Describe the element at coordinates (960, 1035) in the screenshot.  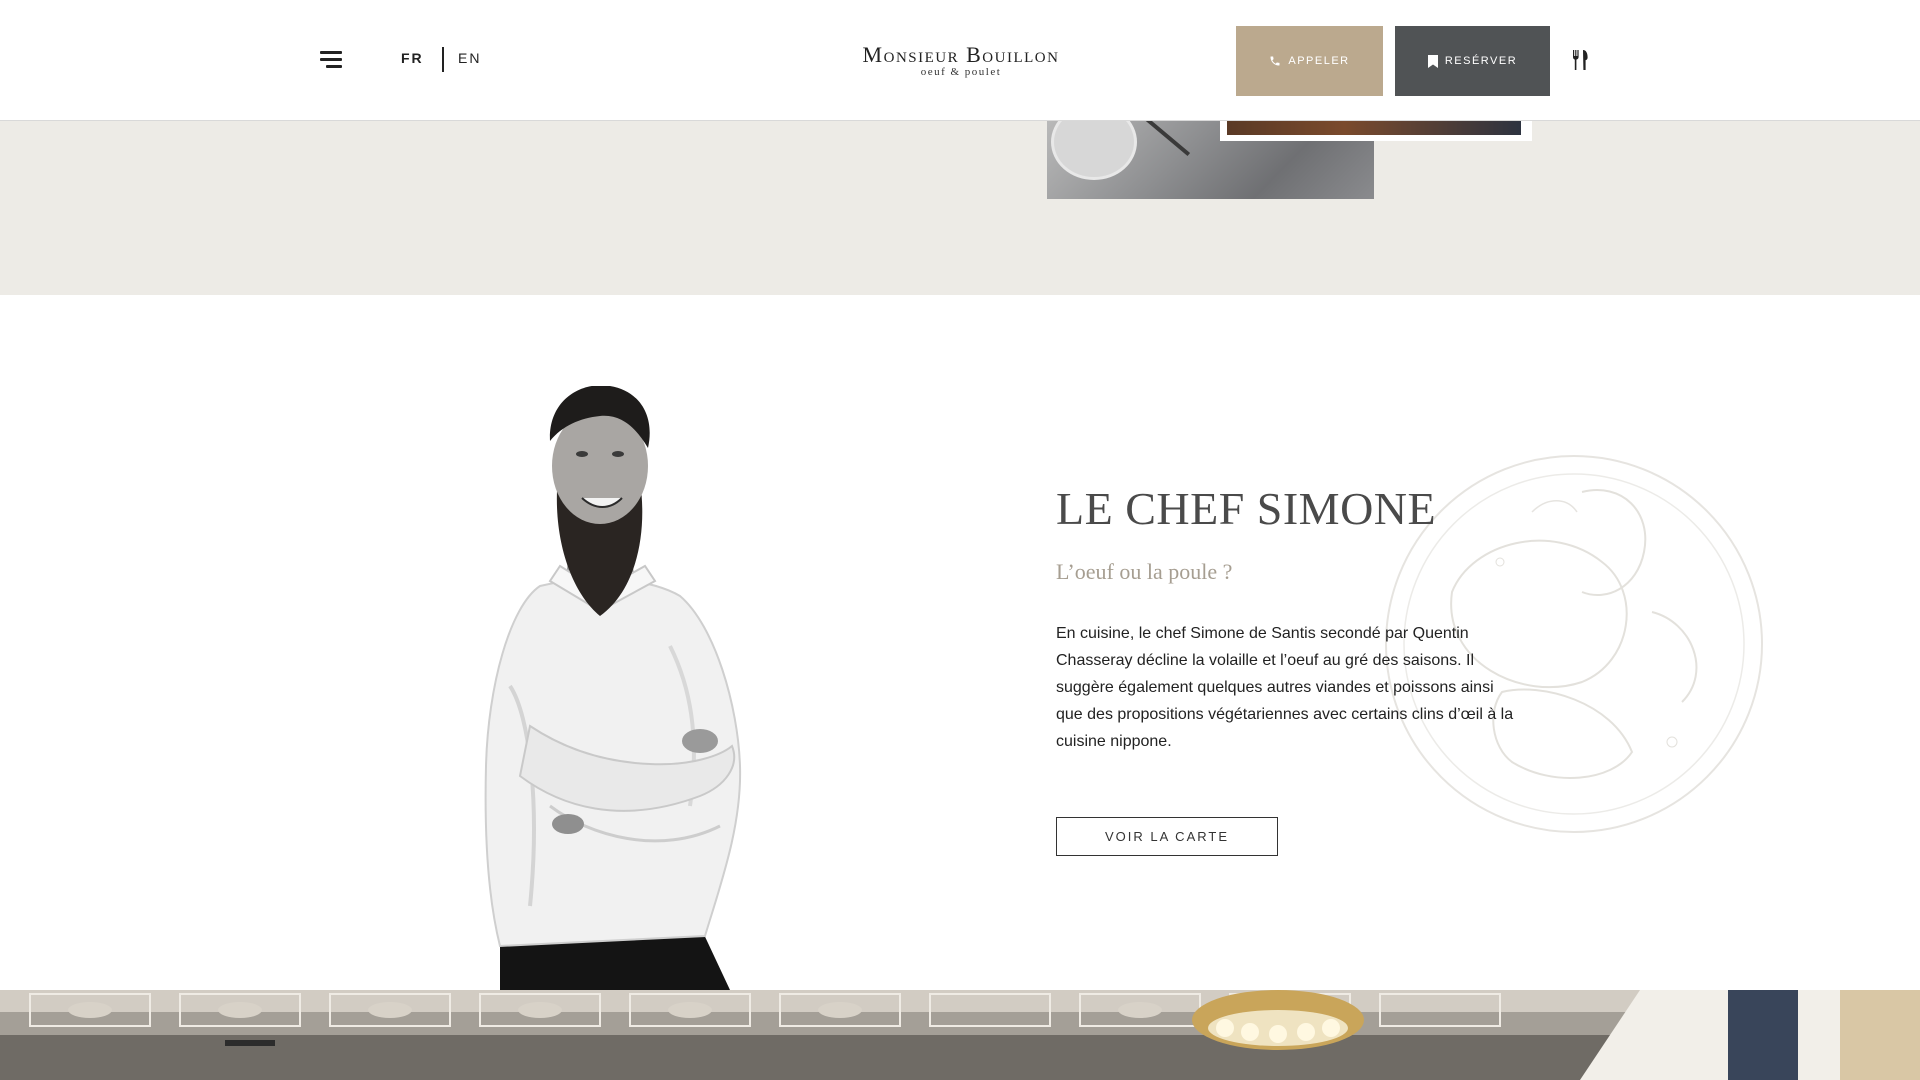
I see `restaurant-ceiling-photo` at that location.